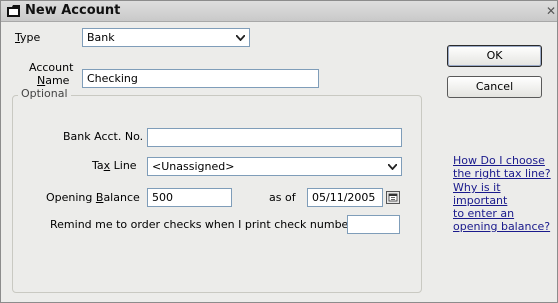  Describe the element at coordinates (28, 37) in the screenshot. I see `type-label: Type` at that location.